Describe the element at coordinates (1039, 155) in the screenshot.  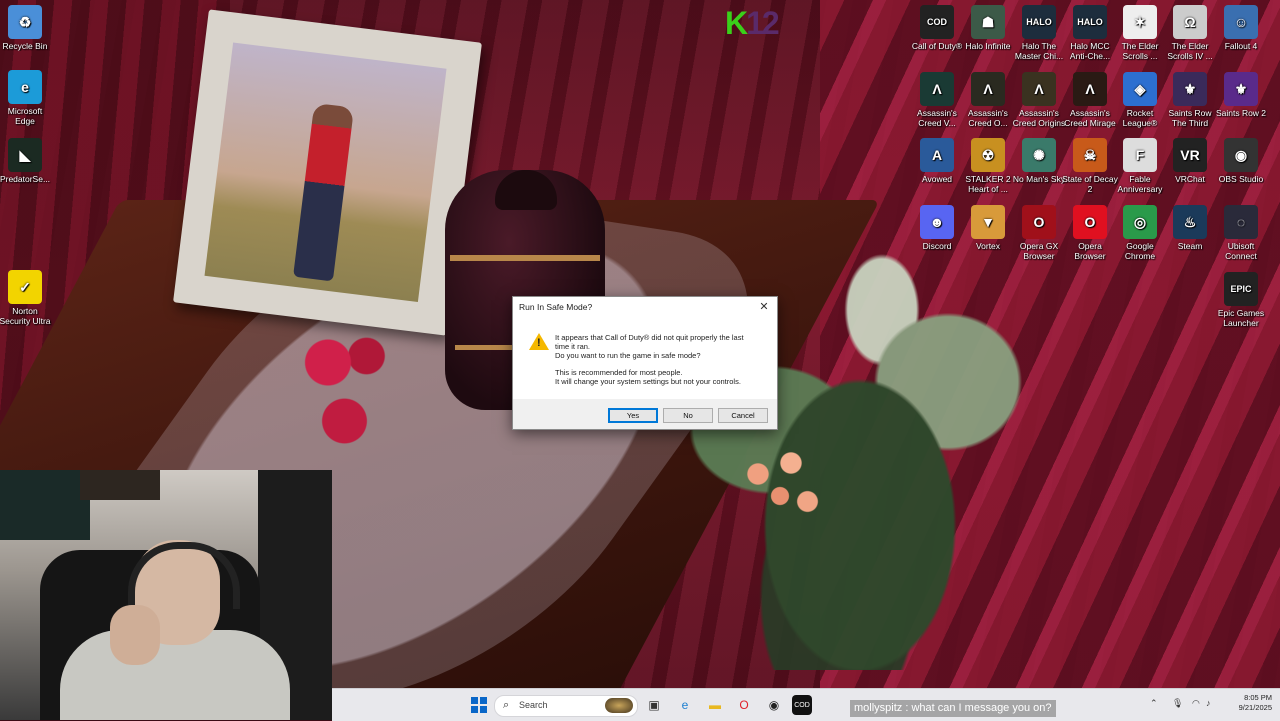
I see `no-mans-sky-icon: ✺` at that location.